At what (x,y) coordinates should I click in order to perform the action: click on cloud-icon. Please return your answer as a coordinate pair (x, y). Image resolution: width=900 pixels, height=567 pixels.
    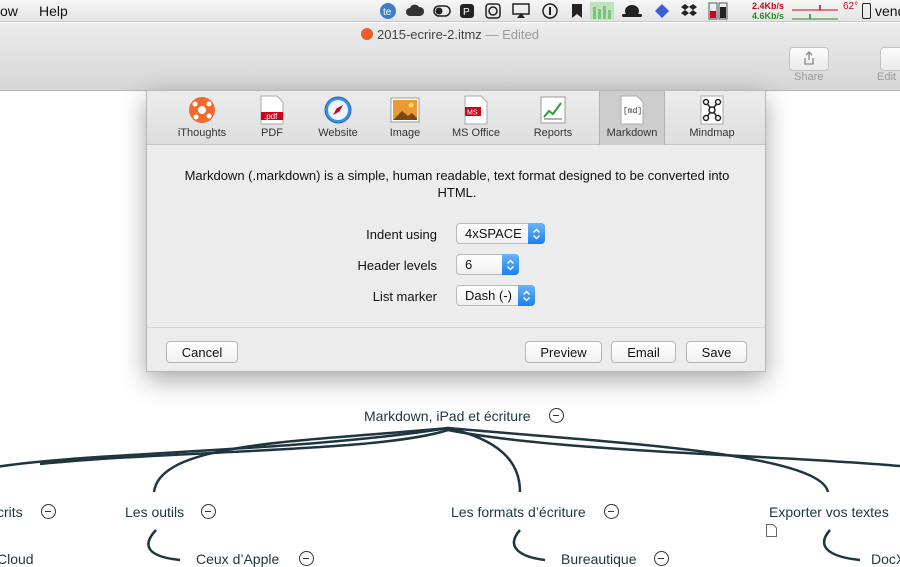
    Looking at the image, I should click on (415, 11).